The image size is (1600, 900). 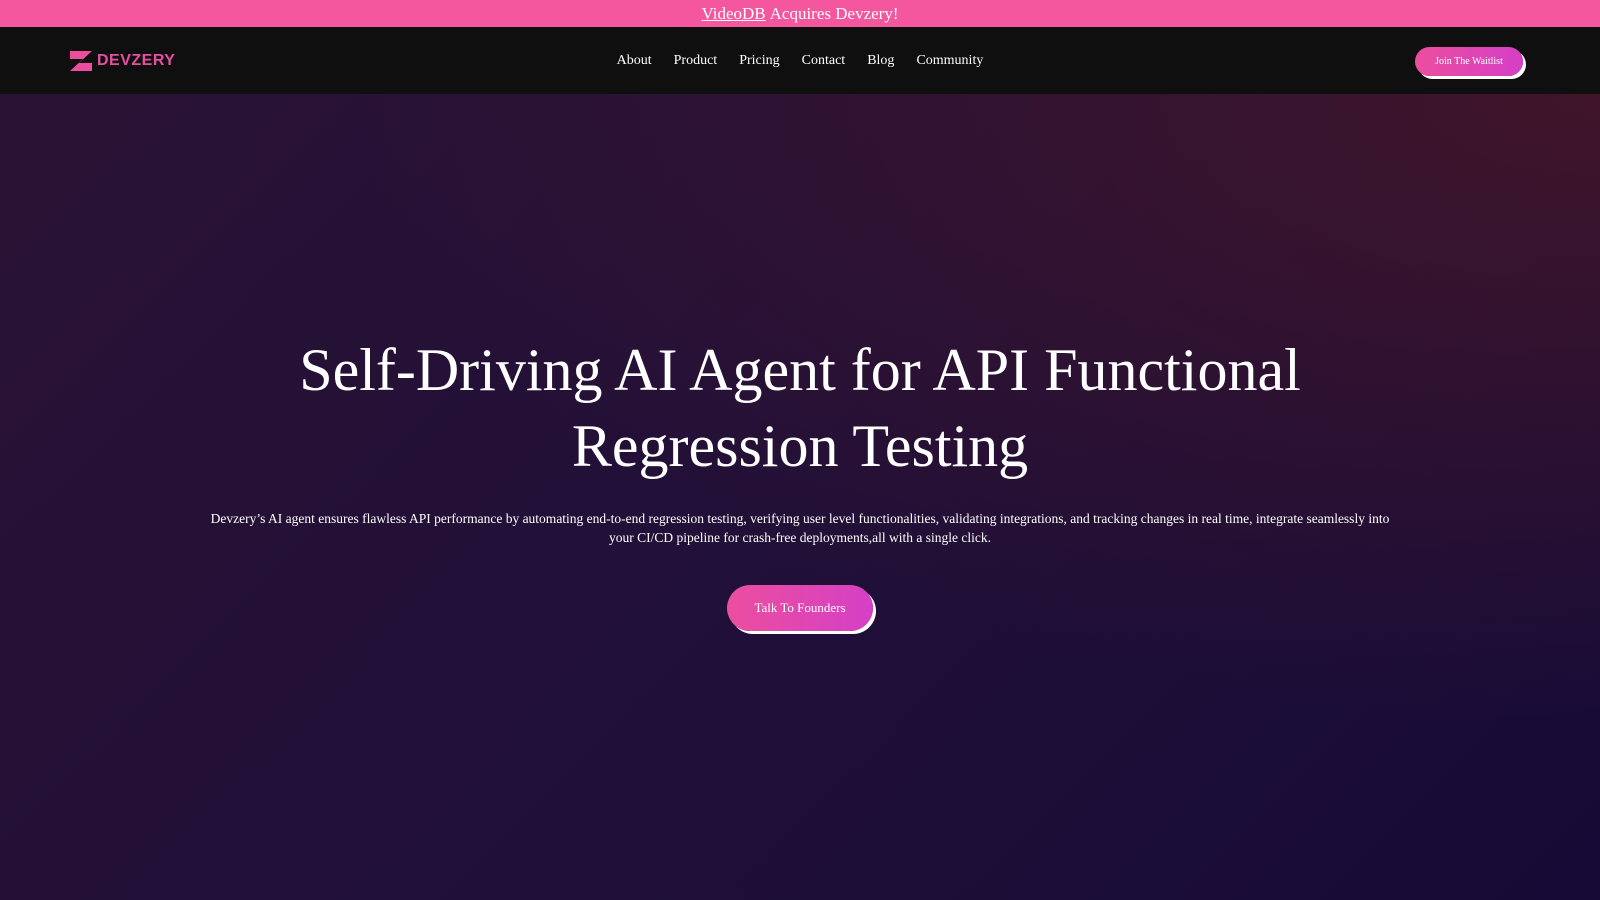 I want to click on announcement-text: Acquires Devzery!, so click(x=834, y=13).